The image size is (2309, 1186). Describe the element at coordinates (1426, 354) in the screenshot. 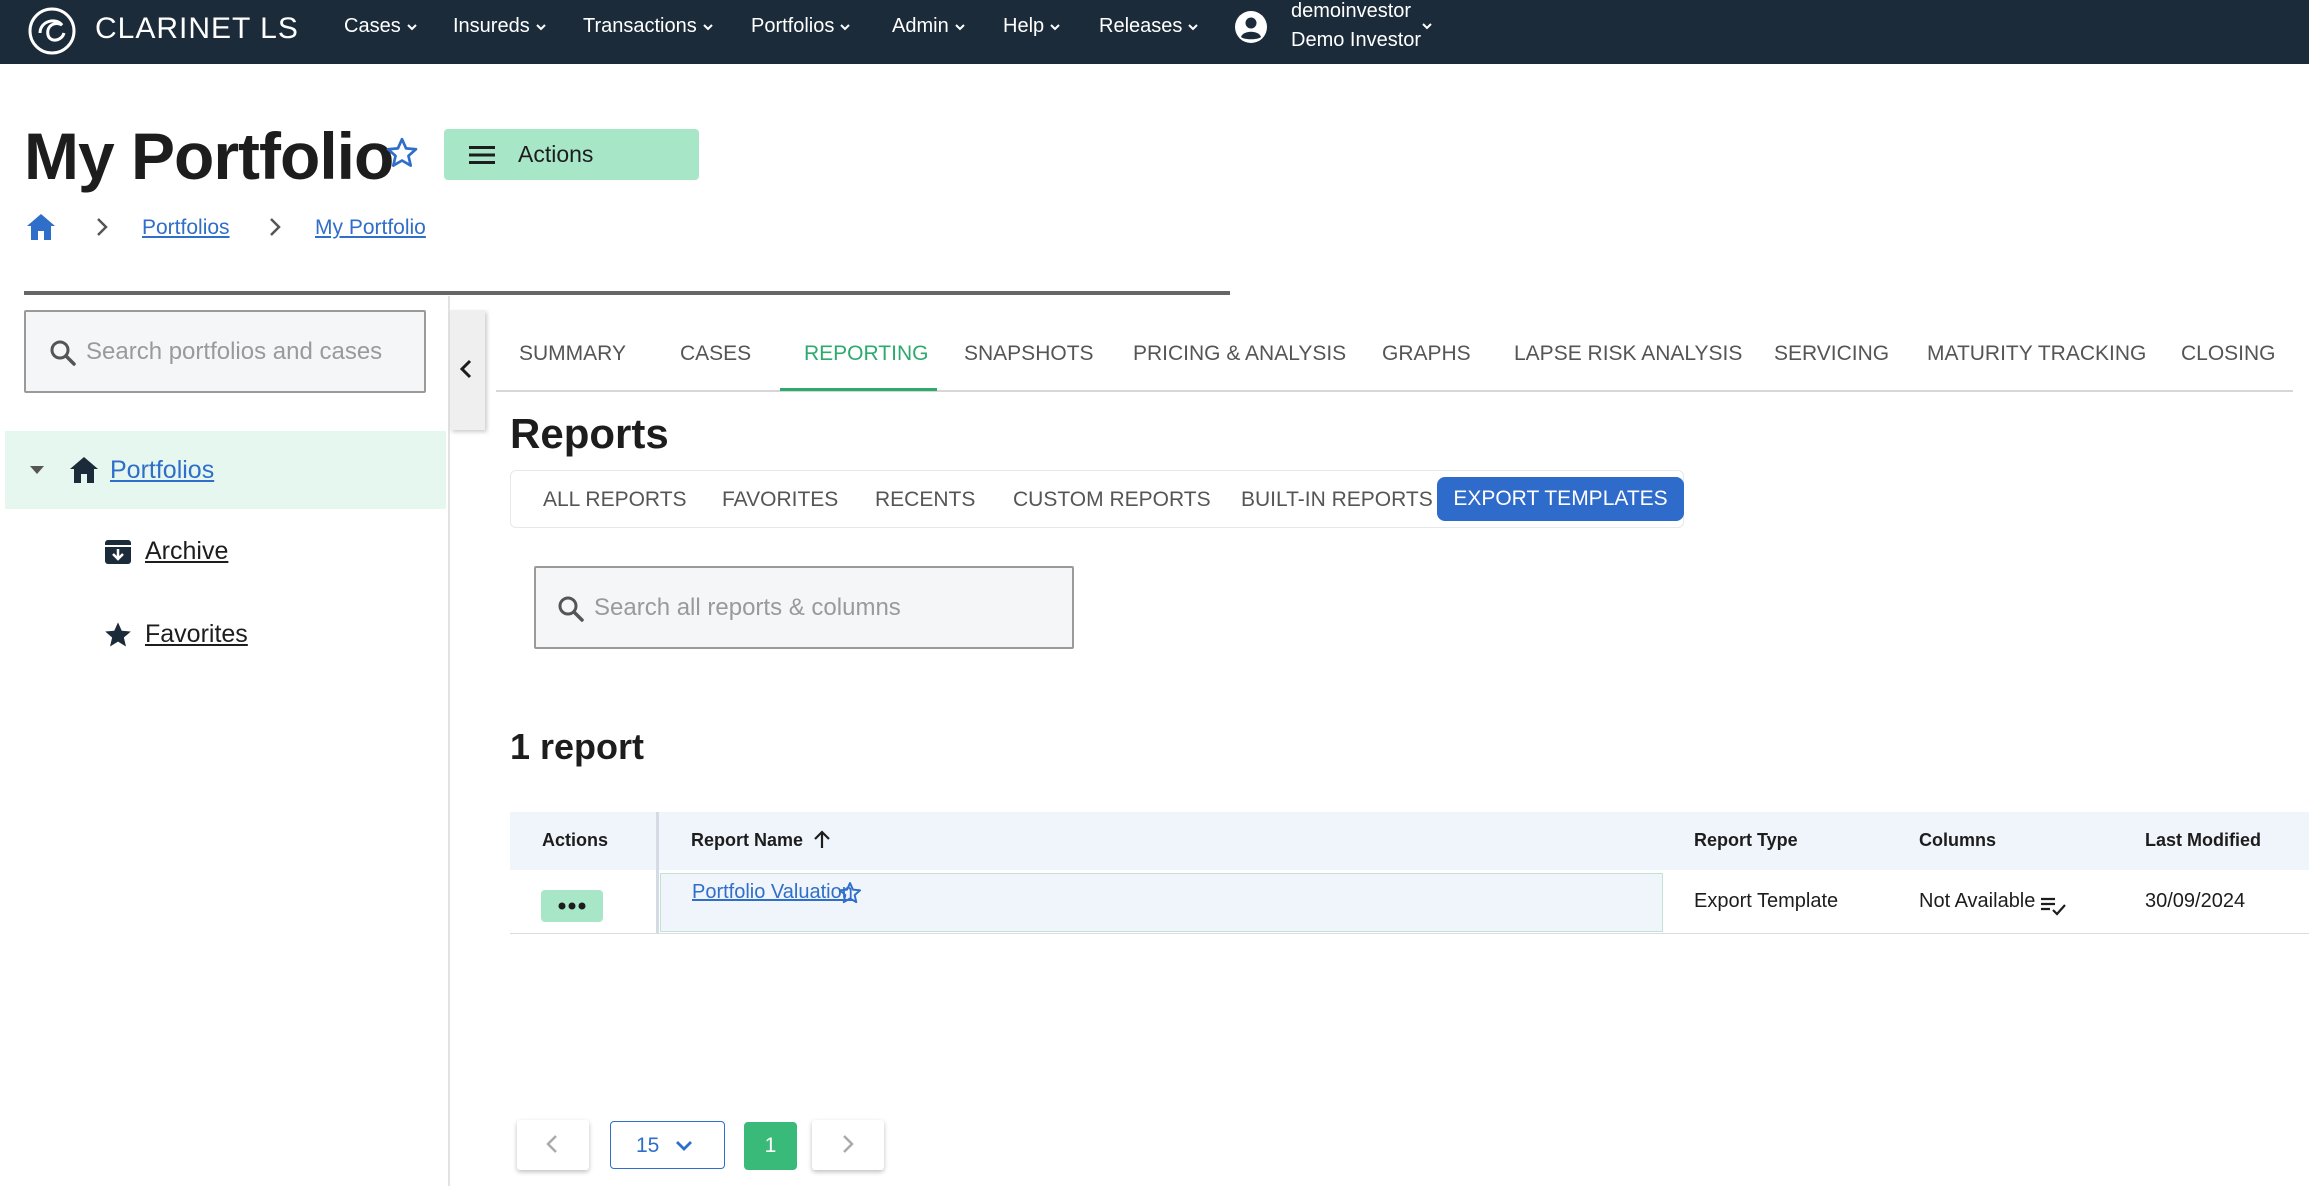

I see `tab-graphs: GRAPHS` at that location.